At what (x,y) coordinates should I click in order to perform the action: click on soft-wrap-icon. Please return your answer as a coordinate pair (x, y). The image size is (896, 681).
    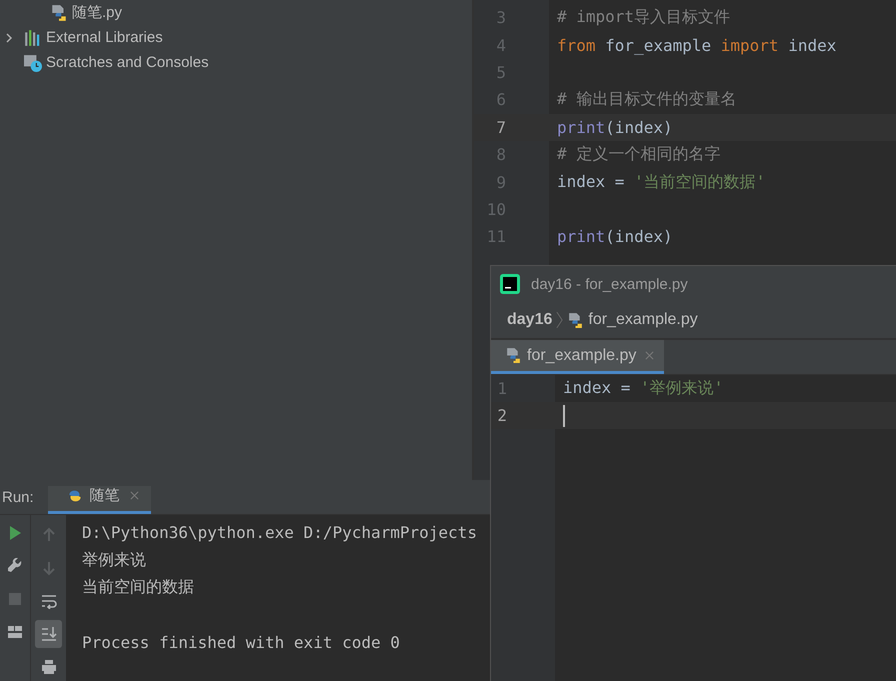
    Looking at the image, I should click on (48, 601).